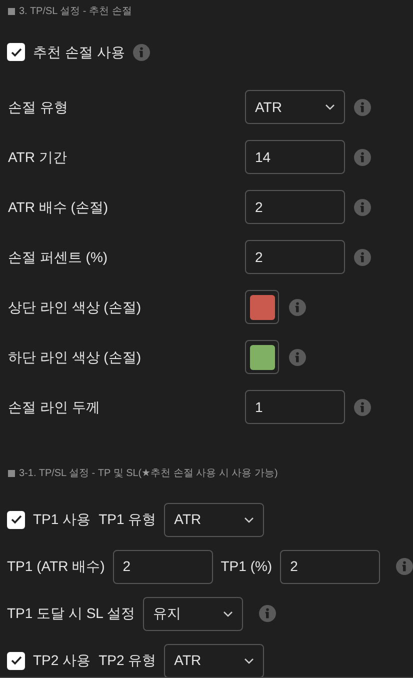  I want to click on select-field: 유지, so click(192, 613).